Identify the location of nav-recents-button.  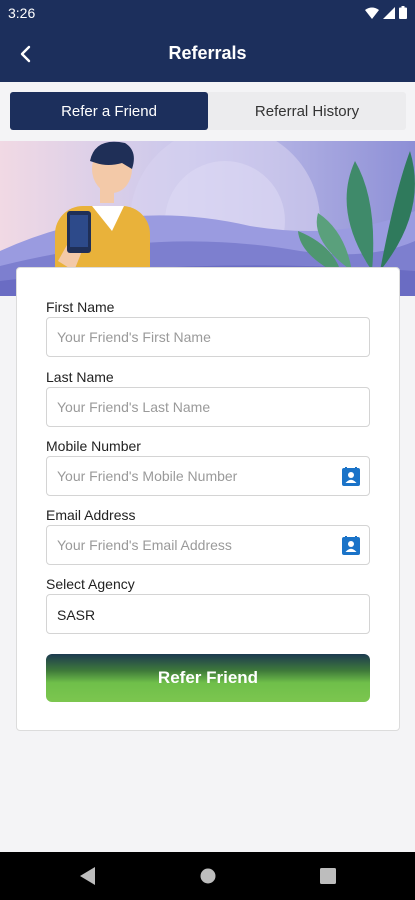
(328, 876).